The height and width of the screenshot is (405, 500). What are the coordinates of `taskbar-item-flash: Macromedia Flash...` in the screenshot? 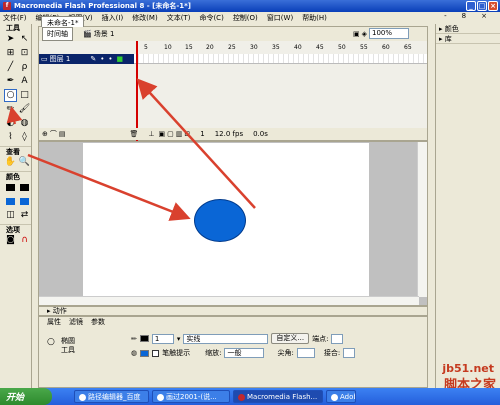 It's located at (278, 396).